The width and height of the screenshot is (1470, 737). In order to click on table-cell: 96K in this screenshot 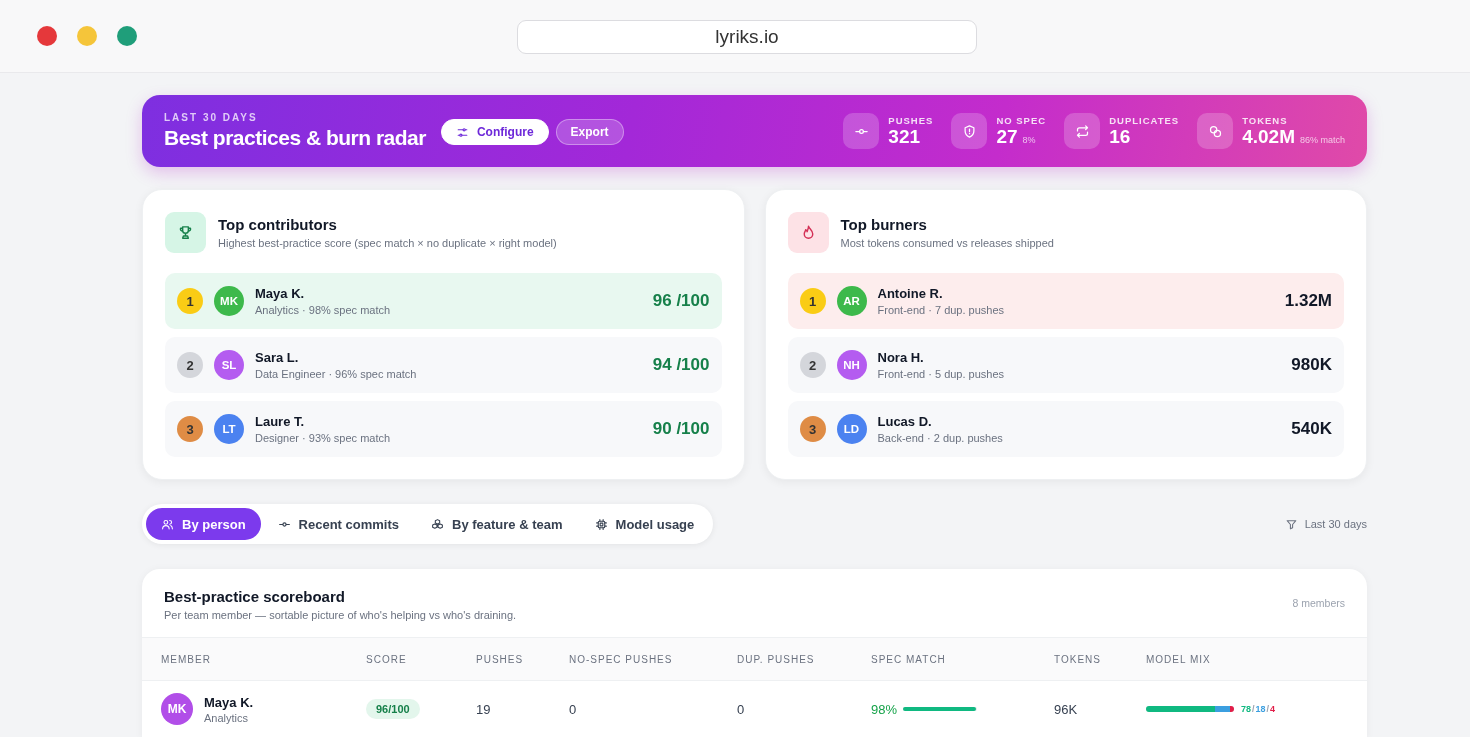, I will do `click(1066, 709)`.